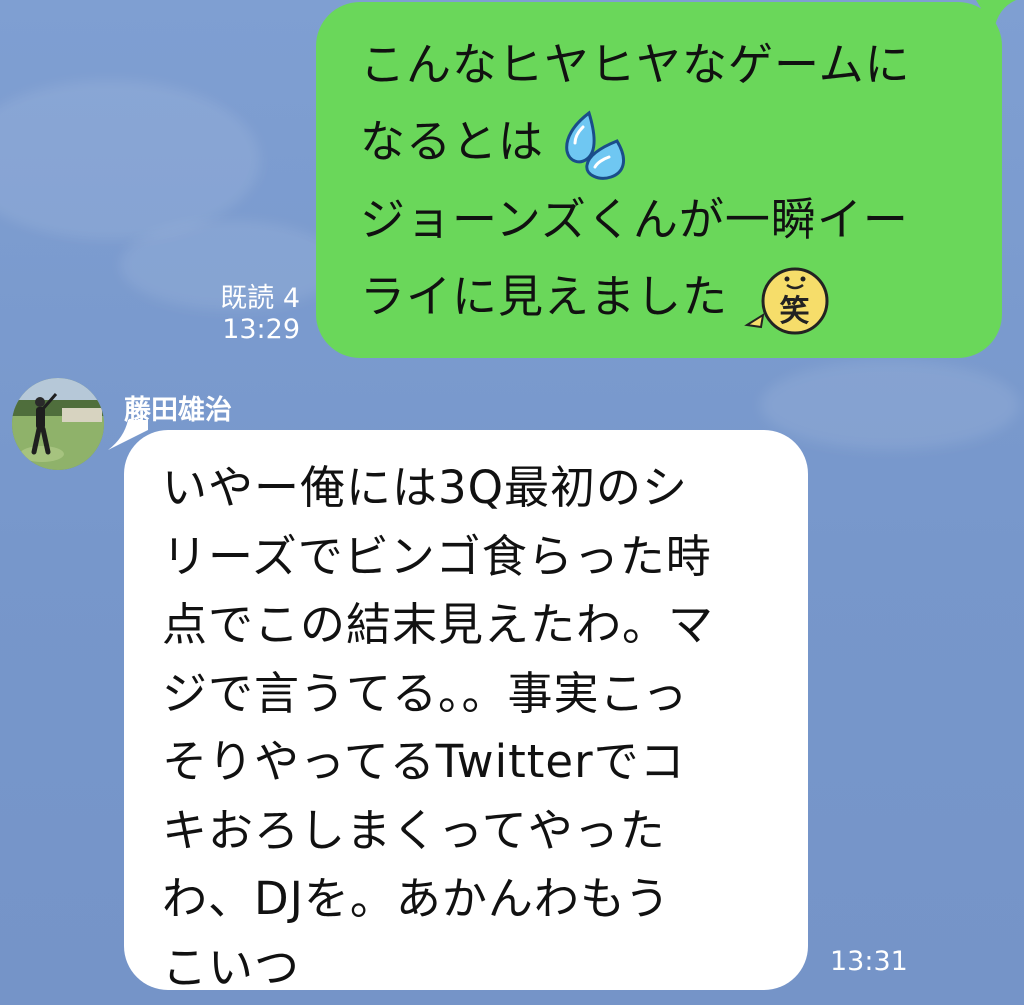 This screenshot has height=1005, width=1024. What do you see at coordinates (795, 311) in the screenshot?
I see `laugh-char: 笑` at bounding box center [795, 311].